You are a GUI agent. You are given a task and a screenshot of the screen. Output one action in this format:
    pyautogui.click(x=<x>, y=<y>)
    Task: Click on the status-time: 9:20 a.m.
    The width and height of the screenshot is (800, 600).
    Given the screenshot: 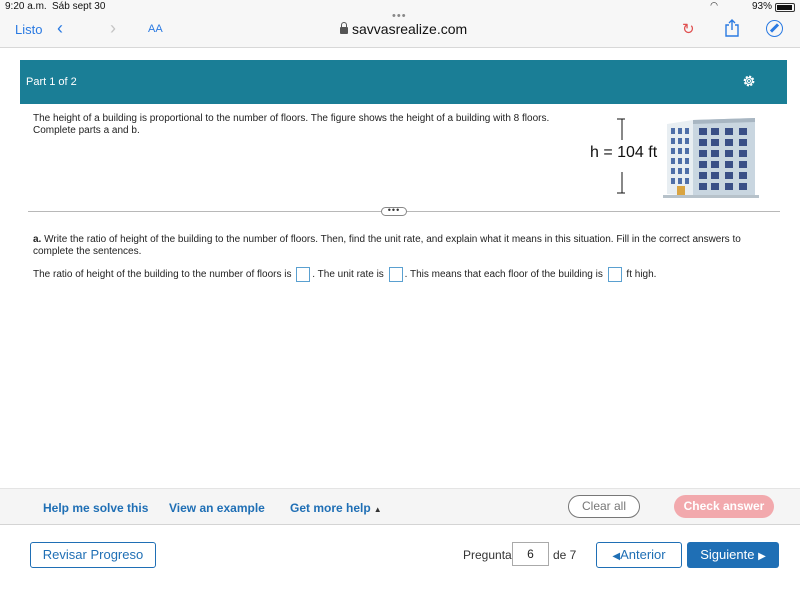 What is the action you would take?
    pyautogui.click(x=26, y=6)
    